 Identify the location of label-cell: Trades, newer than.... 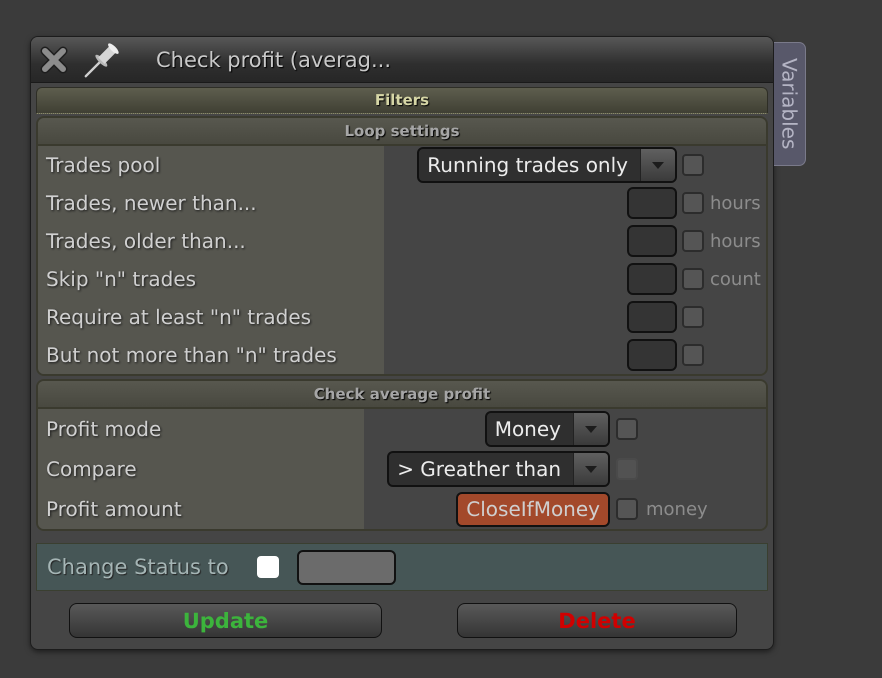
(211, 203).